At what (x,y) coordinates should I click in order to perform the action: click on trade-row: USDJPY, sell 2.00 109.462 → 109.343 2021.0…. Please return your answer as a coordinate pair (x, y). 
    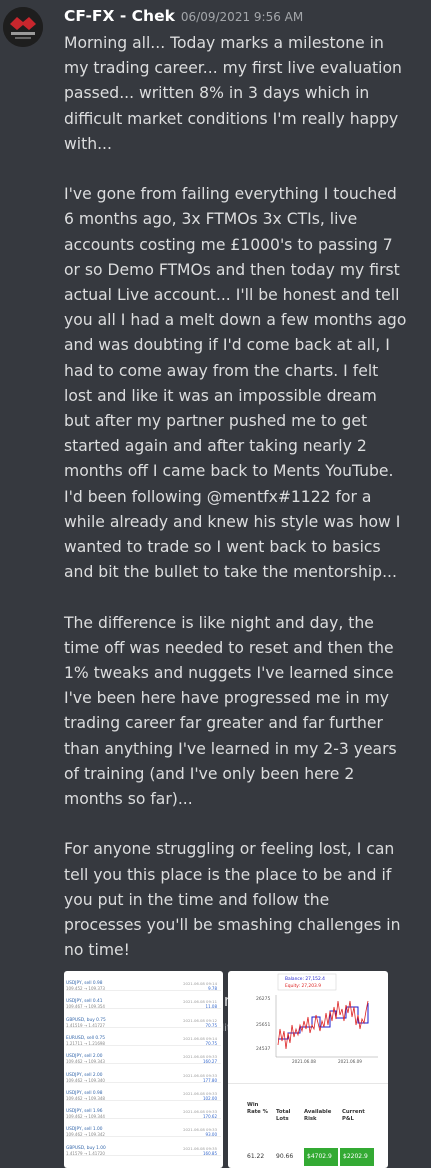
    Looking at the image, I should click on (143, 1059).